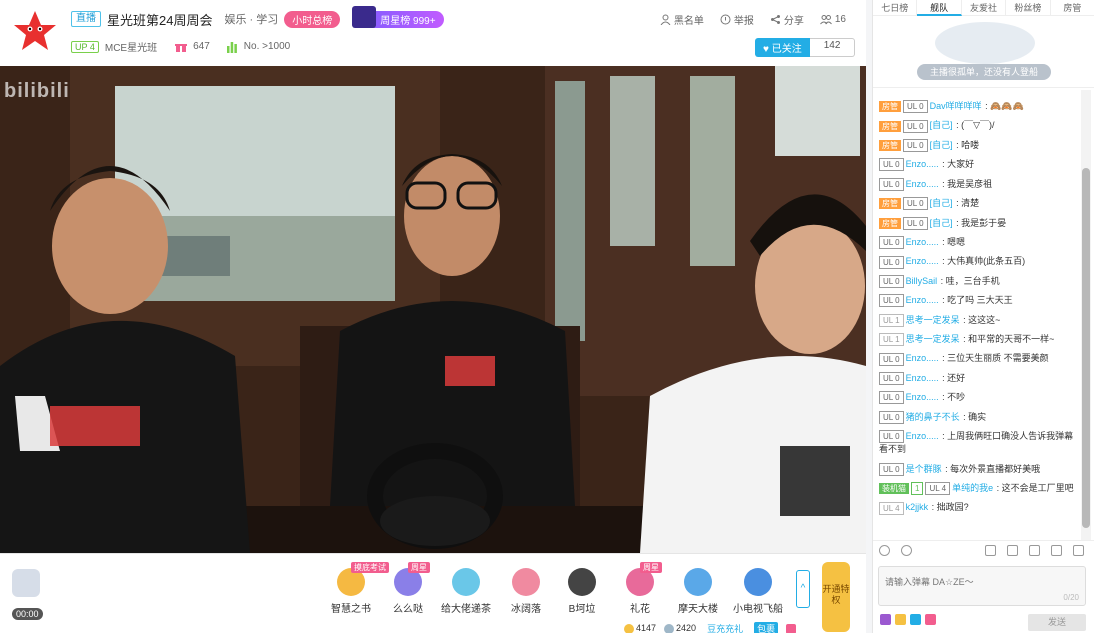 This screenshot has height=633, width=1094. I want to click on chat-username: Dav咩咩咩咩, so click(956, 106).